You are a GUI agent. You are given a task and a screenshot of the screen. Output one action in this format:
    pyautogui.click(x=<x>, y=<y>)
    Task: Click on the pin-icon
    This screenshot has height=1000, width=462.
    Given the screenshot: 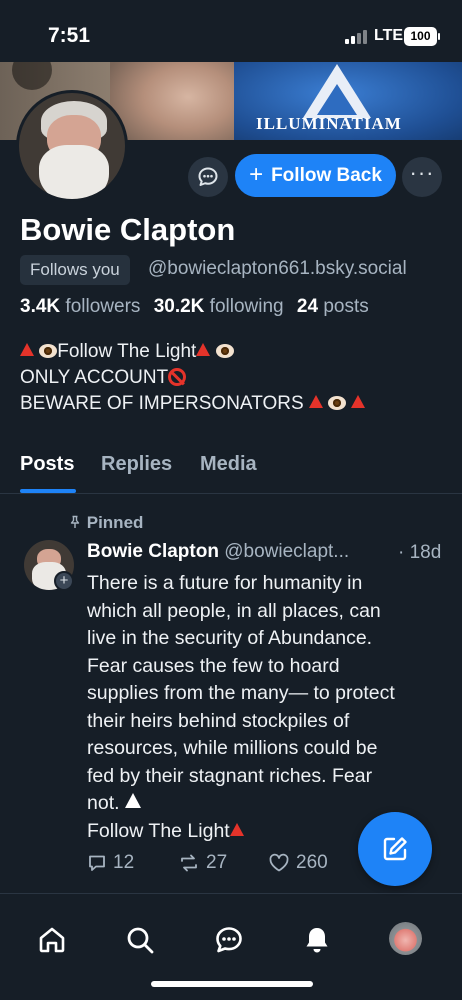 What is the action you would take?
    pyautogui.click(x=75, y=521)
    